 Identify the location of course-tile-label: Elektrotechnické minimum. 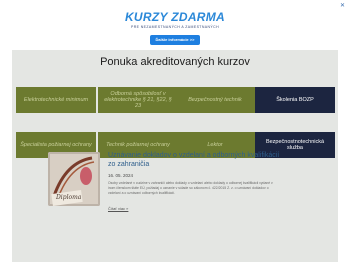
(56, 99).